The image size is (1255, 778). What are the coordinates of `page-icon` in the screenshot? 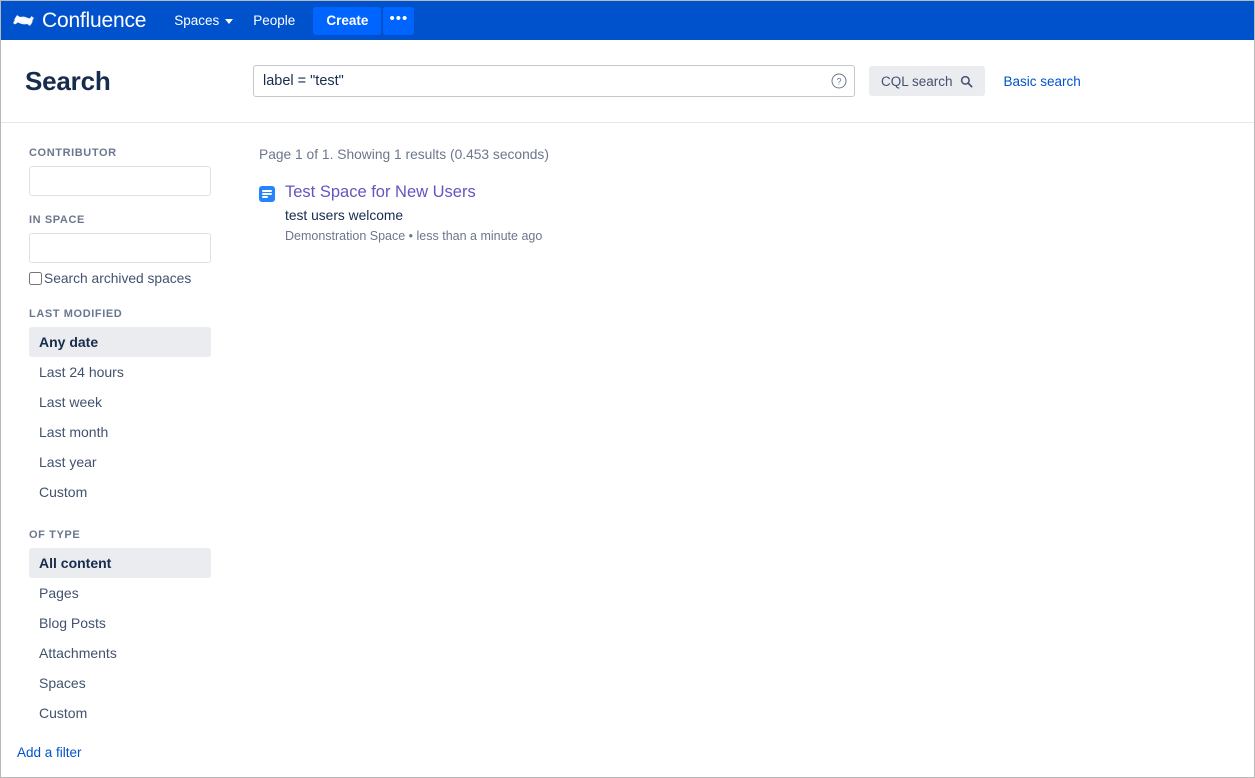 It's located at (267, 194).